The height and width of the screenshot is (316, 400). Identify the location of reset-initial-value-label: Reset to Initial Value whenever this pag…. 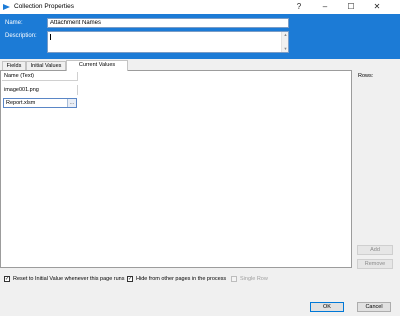
(69, 279).